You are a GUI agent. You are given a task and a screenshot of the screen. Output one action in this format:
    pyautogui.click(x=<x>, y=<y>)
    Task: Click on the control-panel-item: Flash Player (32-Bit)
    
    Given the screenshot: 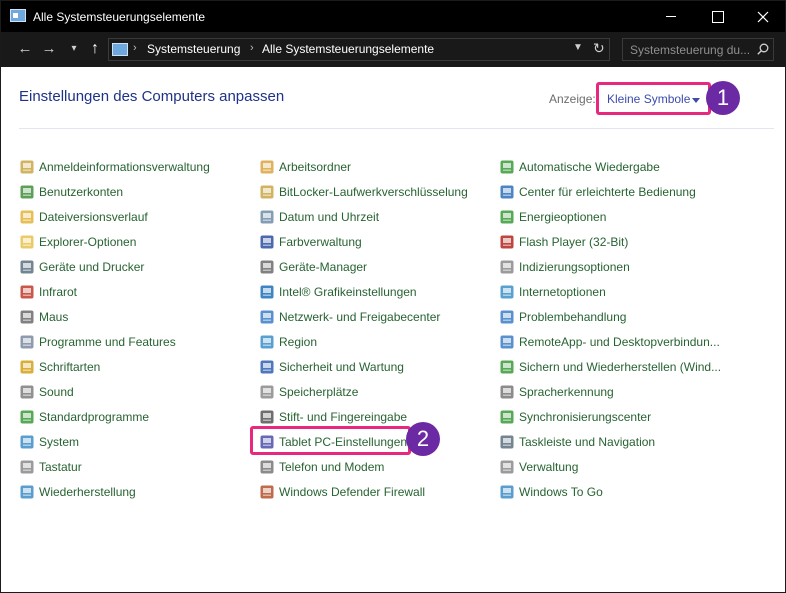 What is the action you would take?
    pyautogui.click(x=610, y=241)
    